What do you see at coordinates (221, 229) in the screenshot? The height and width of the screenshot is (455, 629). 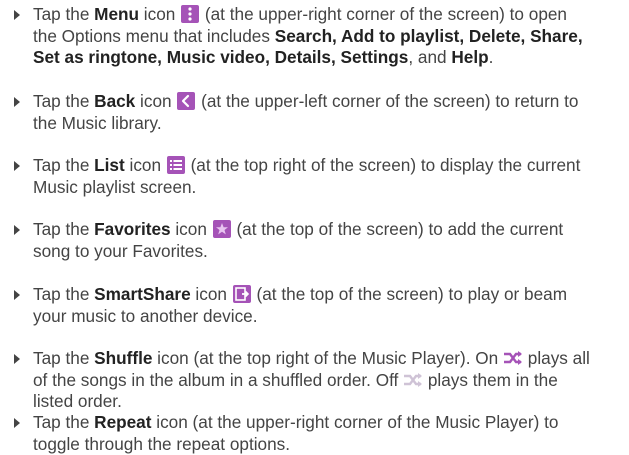 I see `favorites-icon` at bounding box center [221, 229].